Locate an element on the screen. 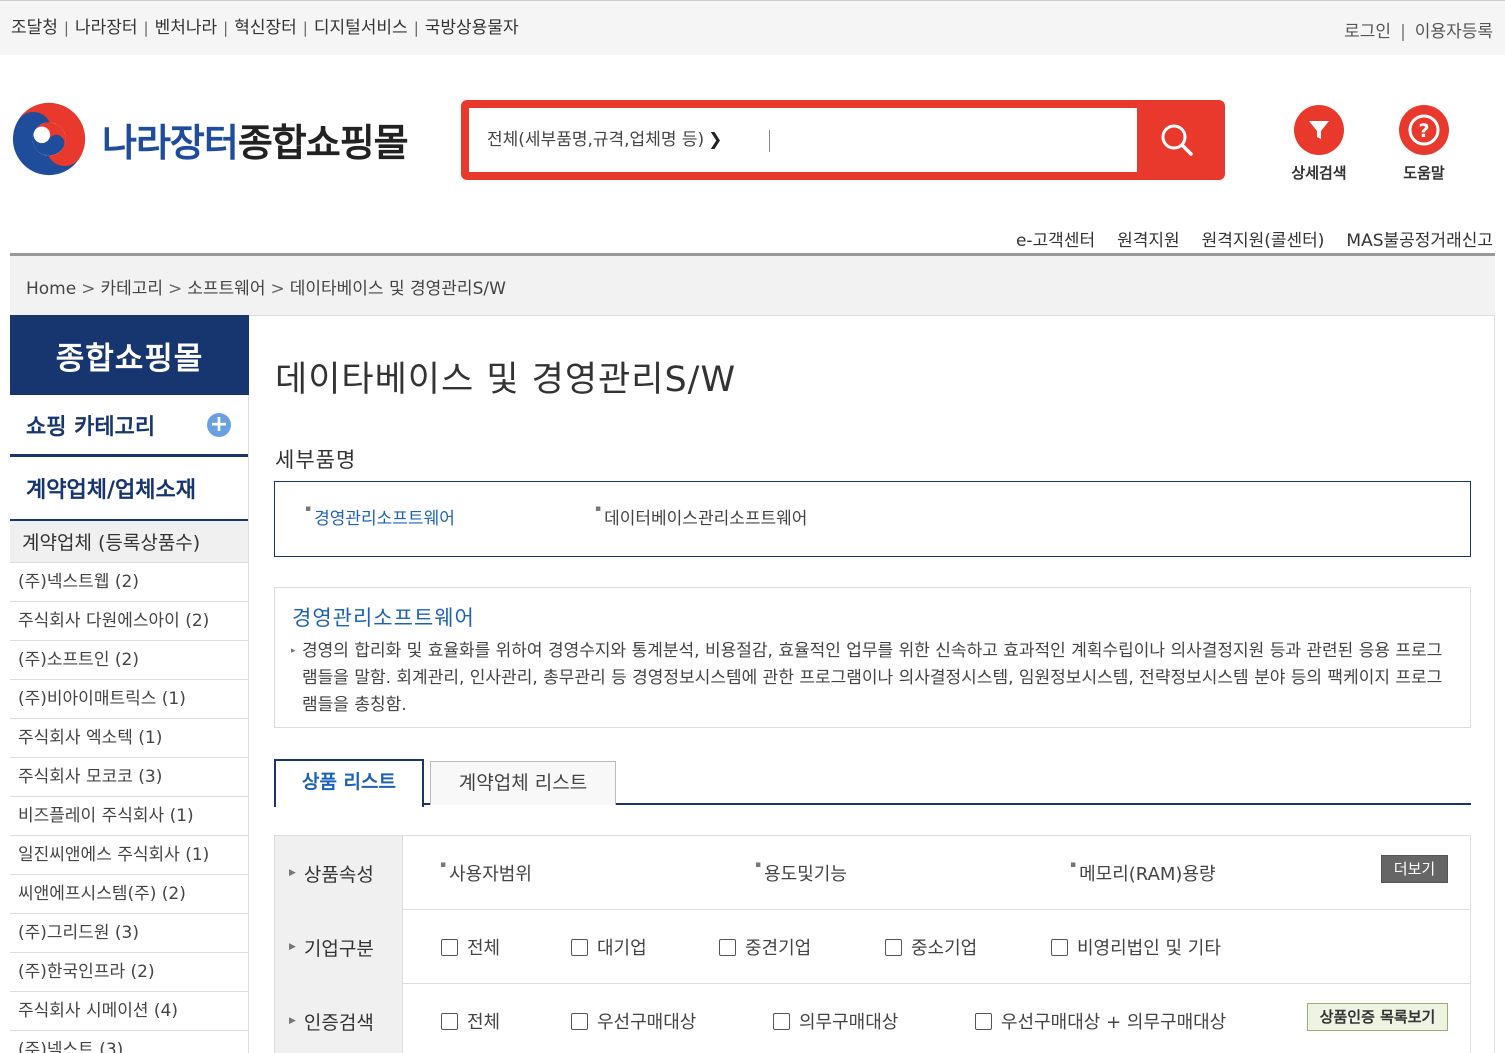  breadcrumb: Home > 카테고리 > 소프트웨어 > 데이타베이스 및 경영관리S/W is located at coordinates (752, 285).